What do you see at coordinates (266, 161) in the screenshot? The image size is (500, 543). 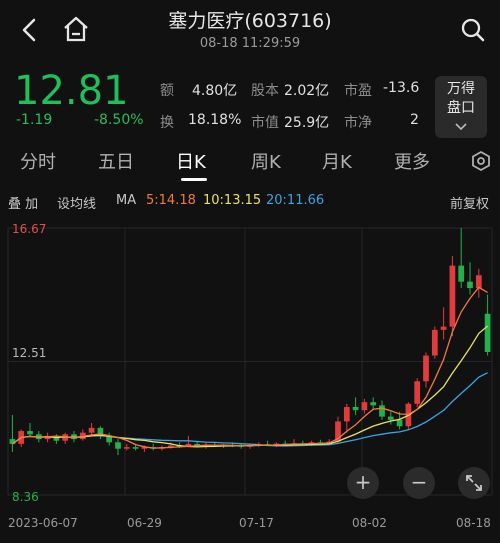 I see `tab-weekly-k: 周K` at bounding box center [266, 161].